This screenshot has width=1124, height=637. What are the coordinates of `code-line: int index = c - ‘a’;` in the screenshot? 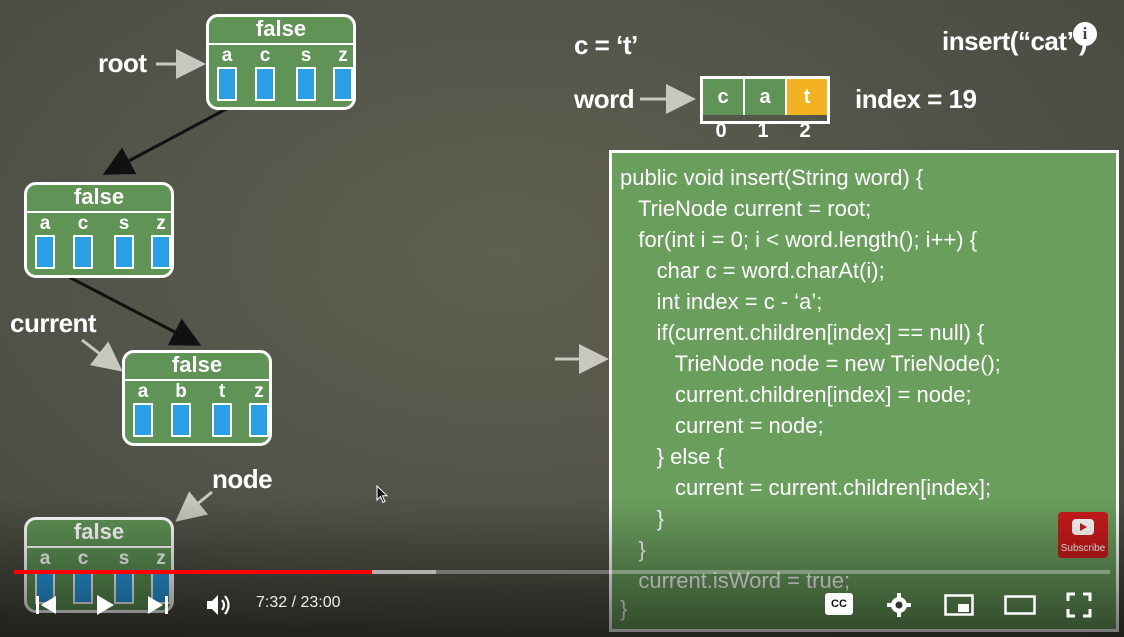 It's located at (721, 301).